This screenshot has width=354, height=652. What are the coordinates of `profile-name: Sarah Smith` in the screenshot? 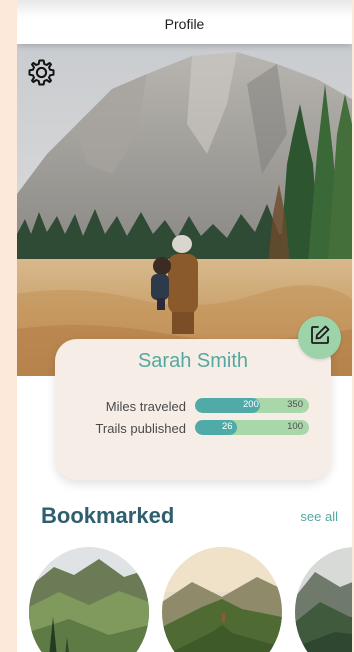 It's located at (193, 361).